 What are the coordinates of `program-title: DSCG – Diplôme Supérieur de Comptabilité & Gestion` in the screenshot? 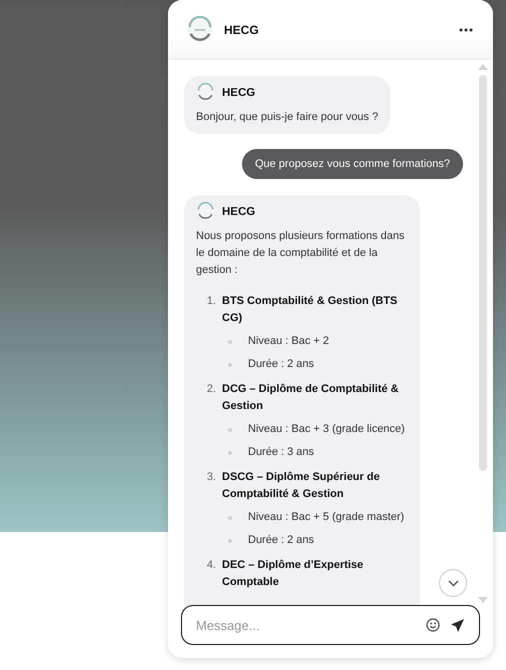 It's located at (301, 486).